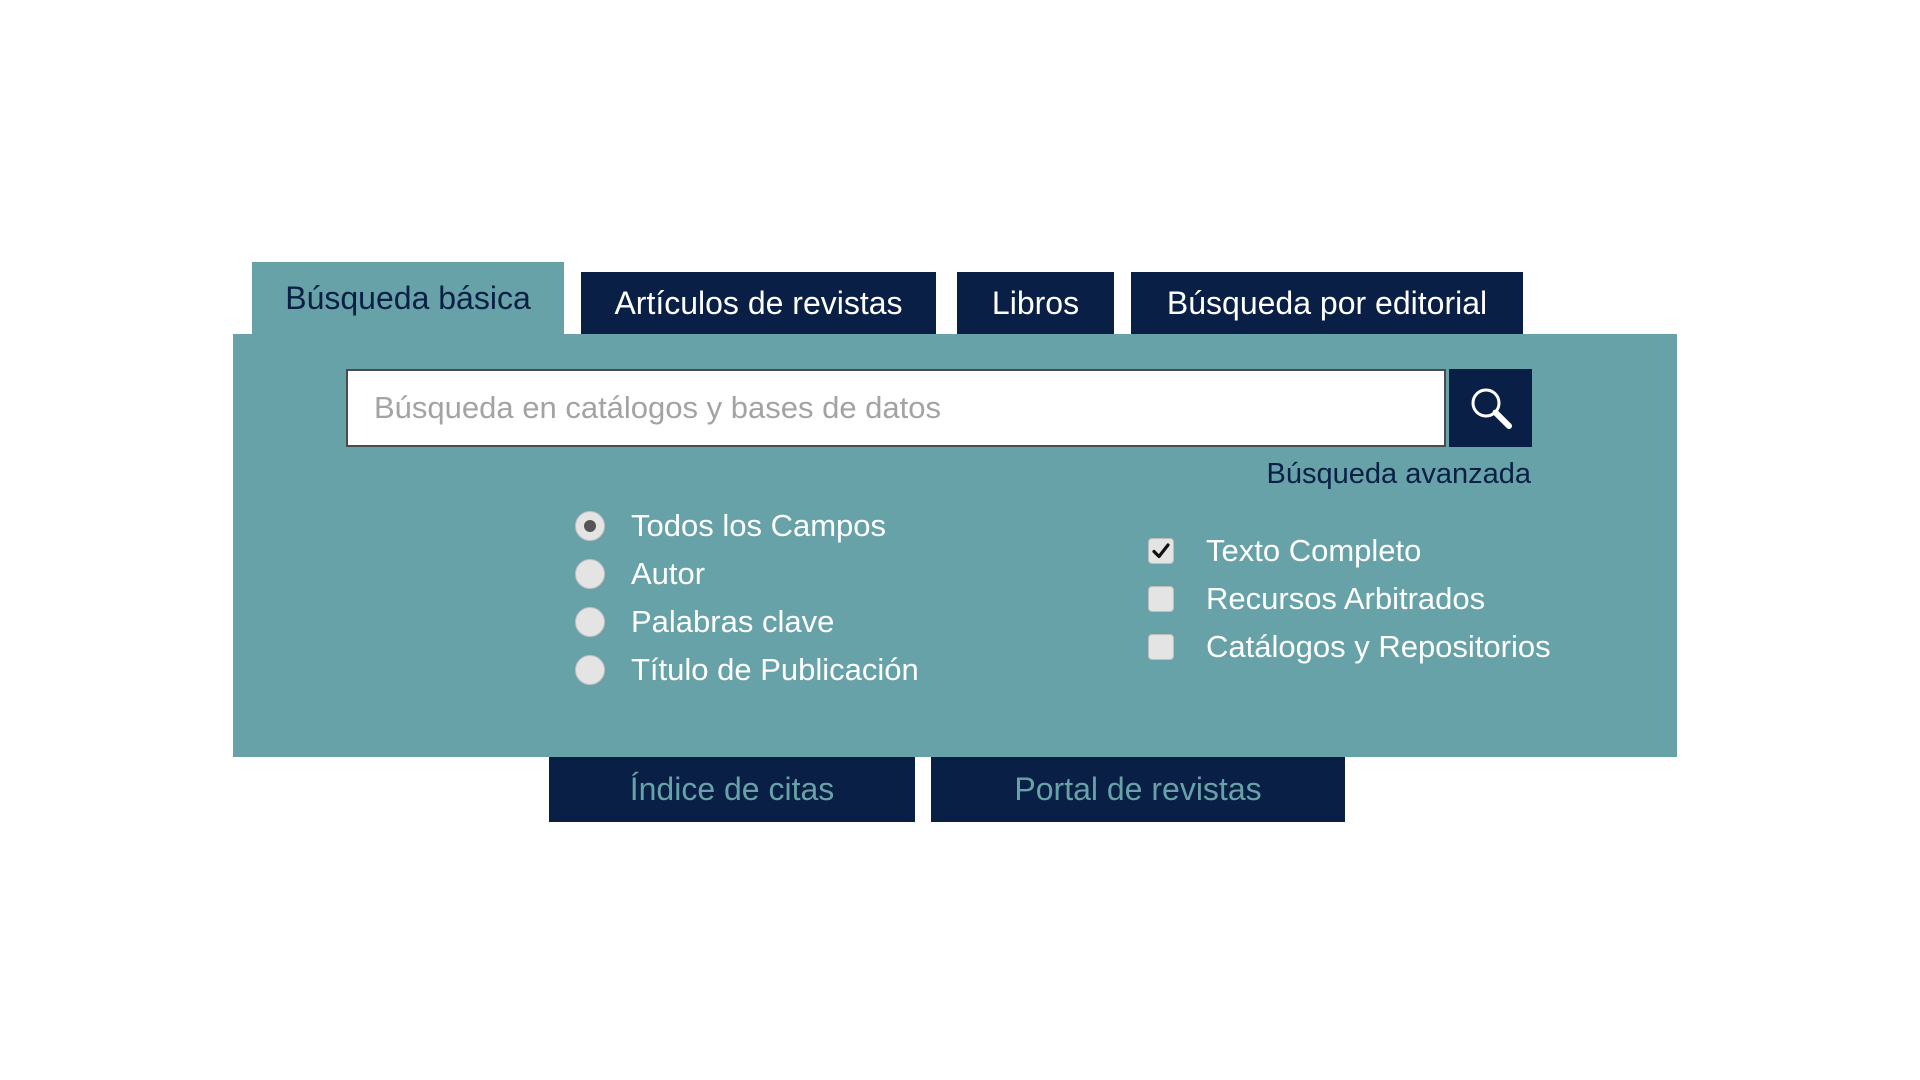  I want to click on radio-selected-dot, so click(590, 526).